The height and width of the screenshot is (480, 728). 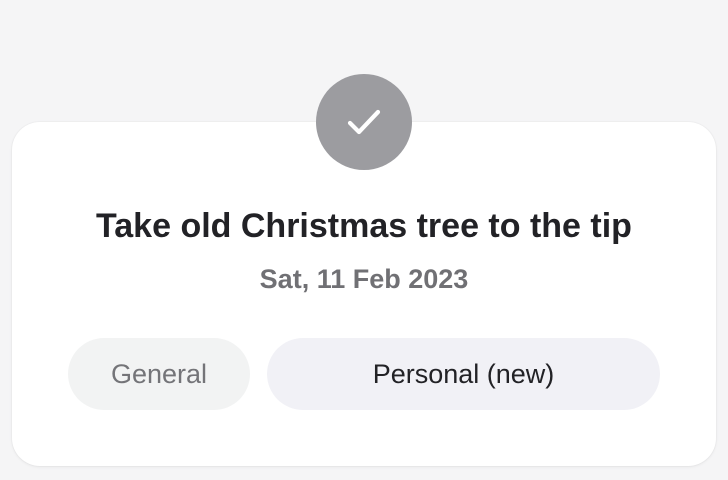 I want to click on category-chip-personal: Personal (new), so click(x=463, y=374).